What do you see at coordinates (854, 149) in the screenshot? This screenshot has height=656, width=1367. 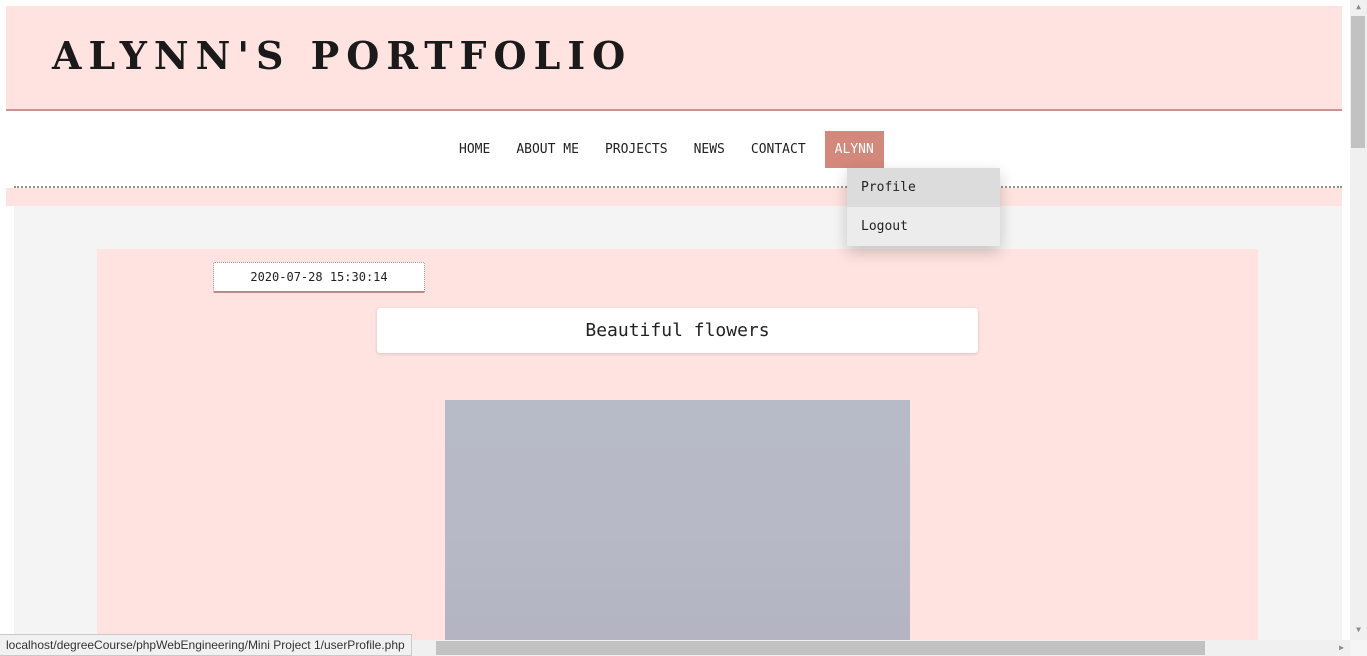 I see `nav-user-menu-button: ALYNN` at bounding box center [854, 149].